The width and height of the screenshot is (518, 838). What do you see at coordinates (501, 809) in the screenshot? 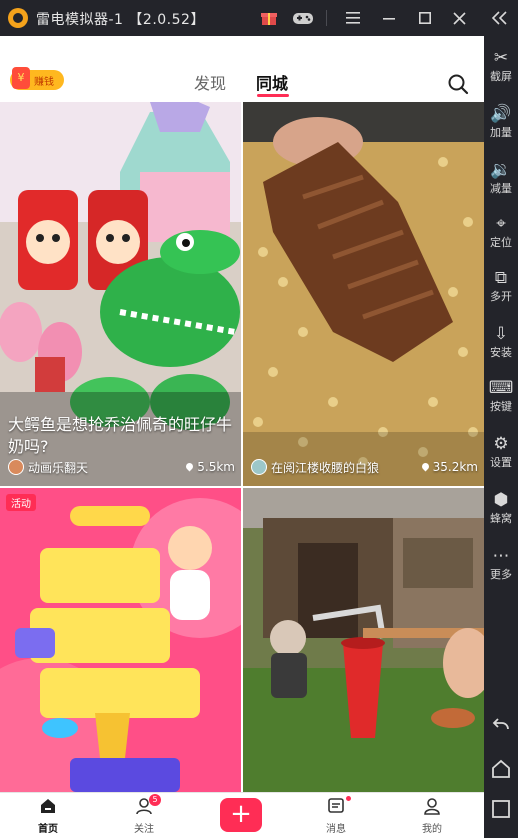
I see `recents-icon` at bounding box center [501, 809].